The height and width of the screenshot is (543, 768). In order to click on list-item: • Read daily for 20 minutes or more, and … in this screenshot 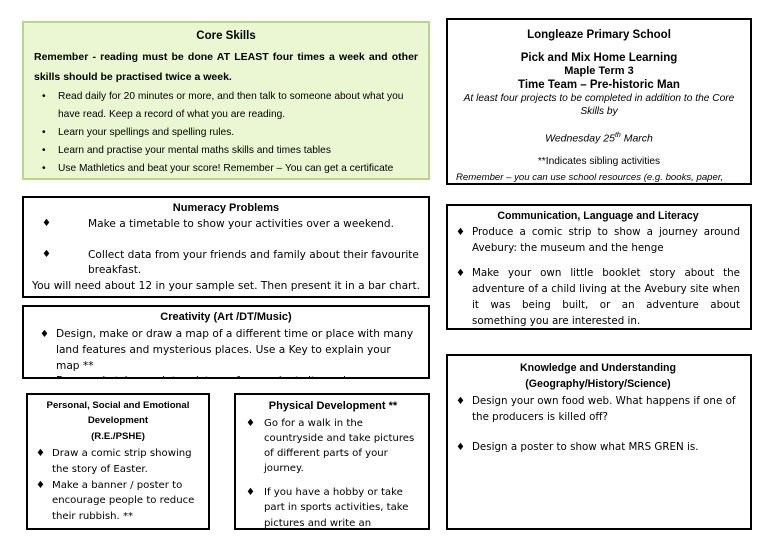, I will do `click(226, 106)`.